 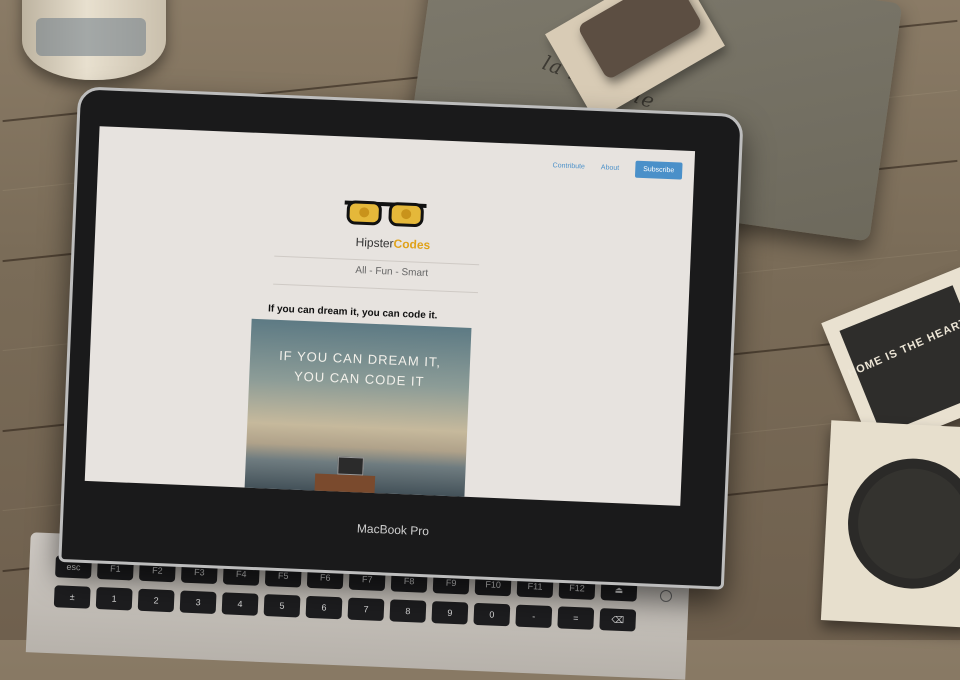 I want to click on keyboard-key: 3, so click(x=198, y=602).